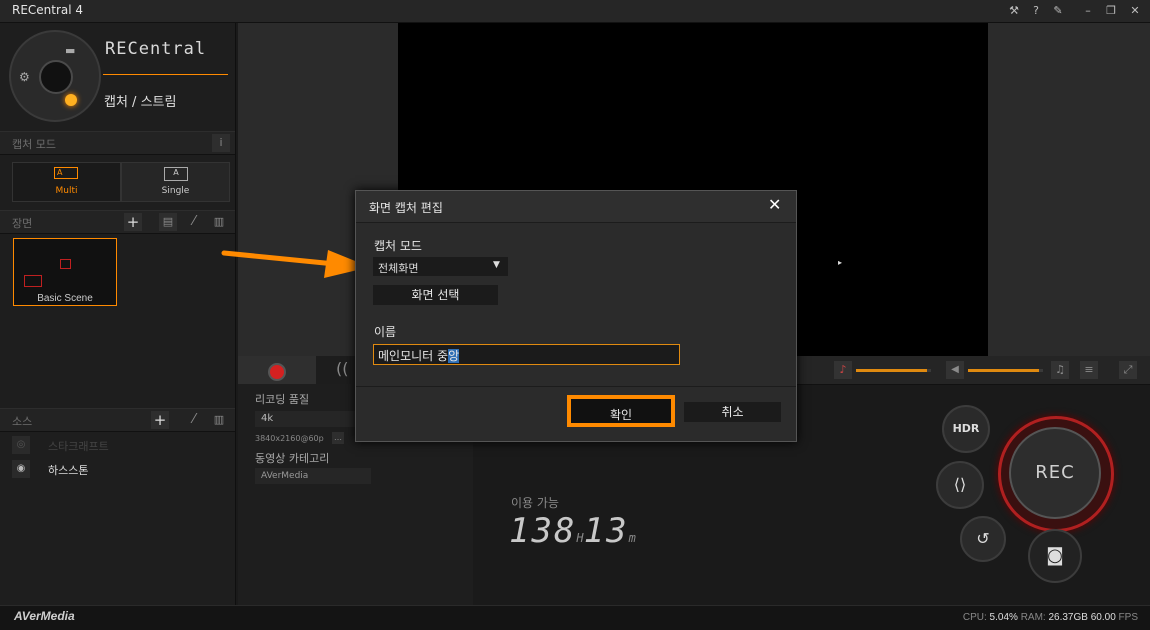 The width and height of the screenshot is (1150, 630). Describe the element at coordinates (24, 77) in the screenshot. I see `gear-icon: ⚙` at that location.